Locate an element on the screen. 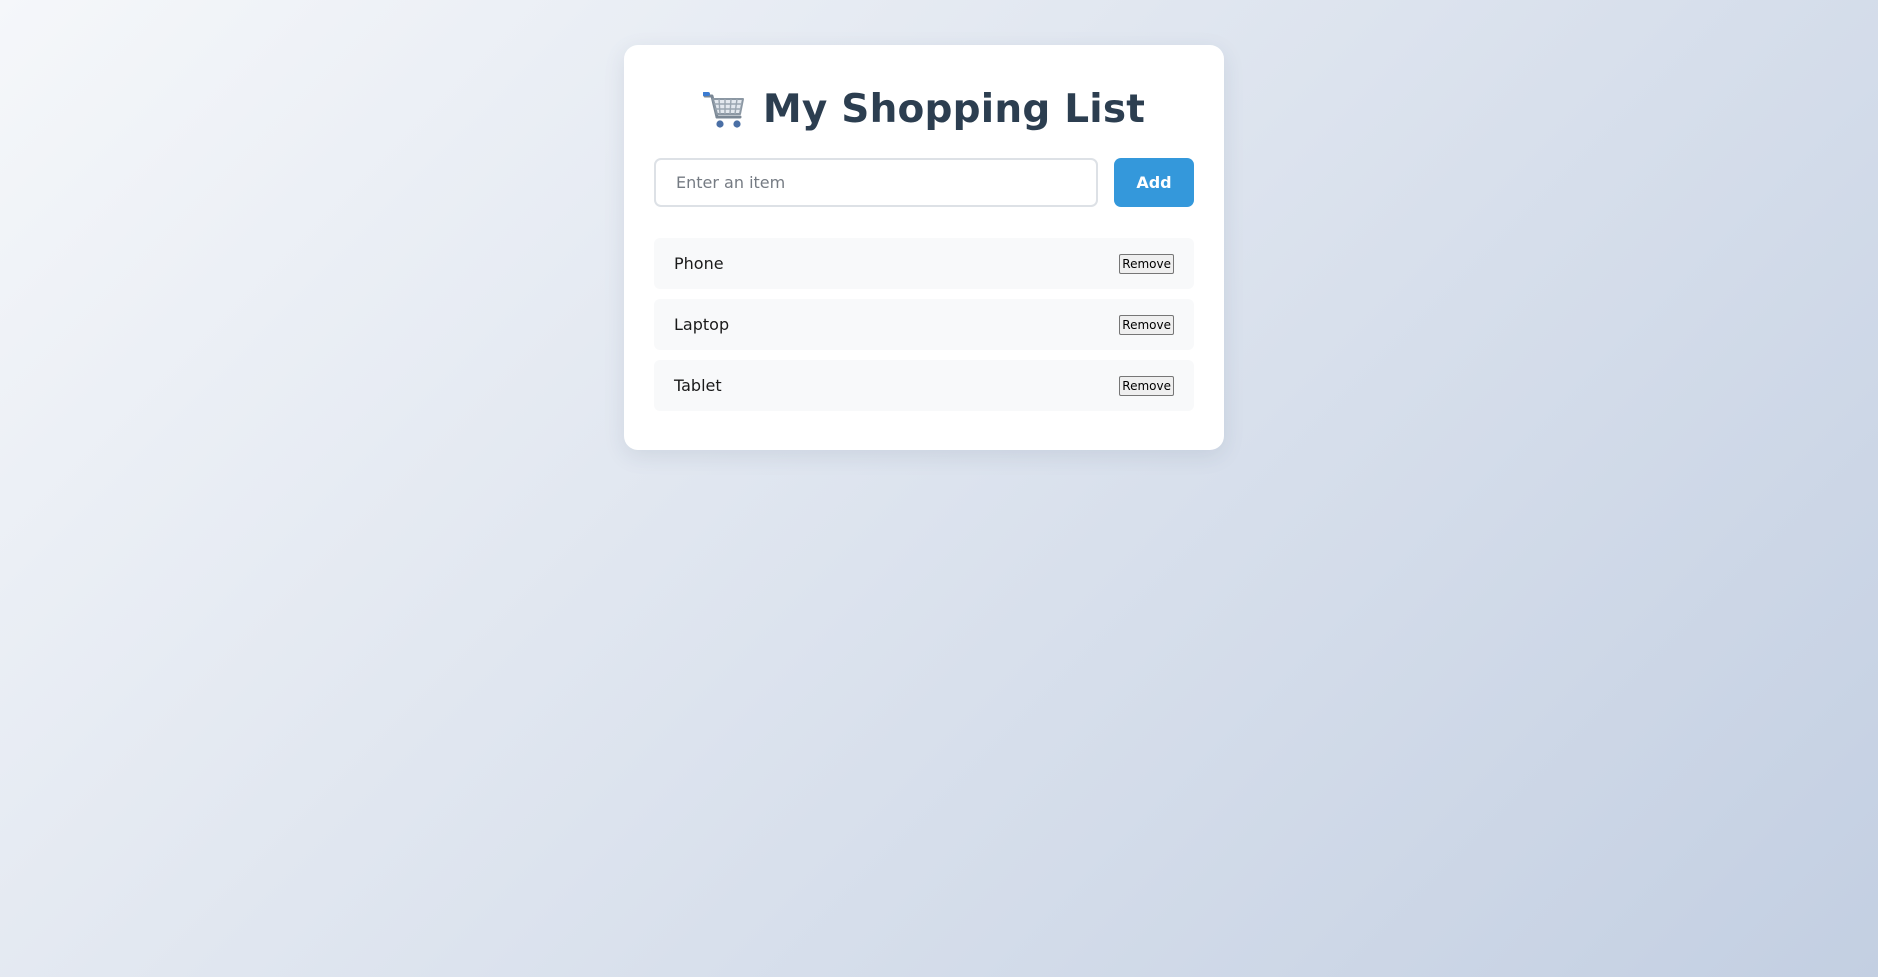  add-button: Add is located at coordinates (1154, 182).